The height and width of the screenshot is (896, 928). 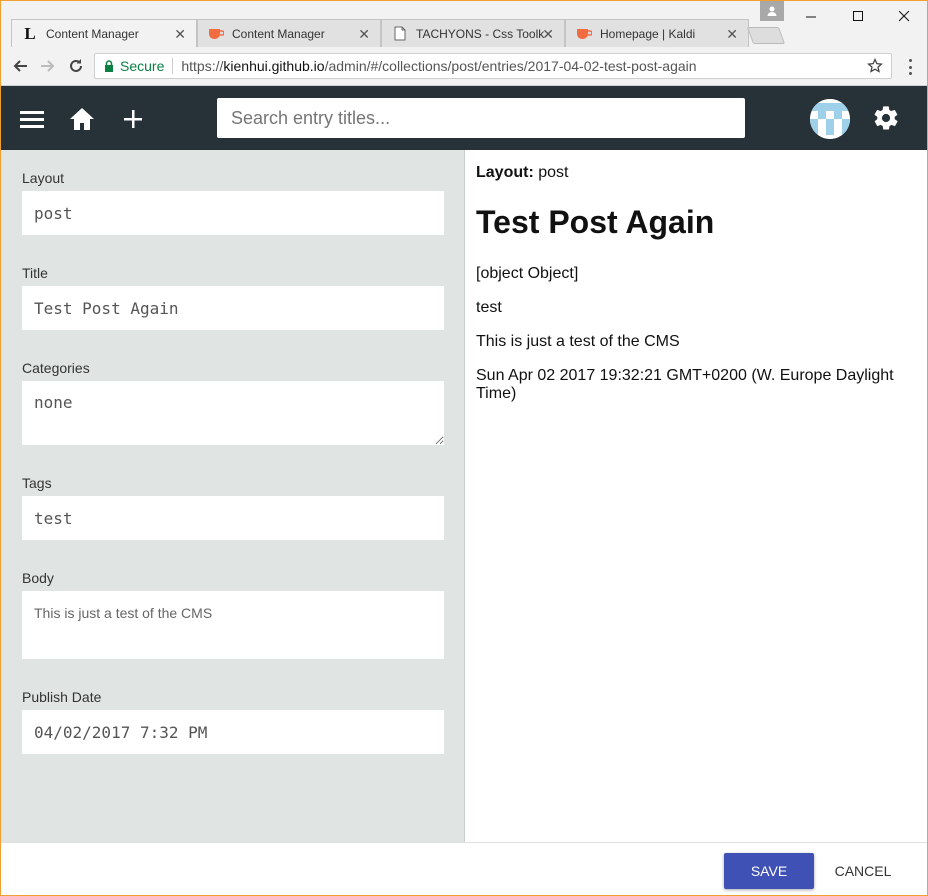 I want to click on reload-button, so click(x=76, y=66).